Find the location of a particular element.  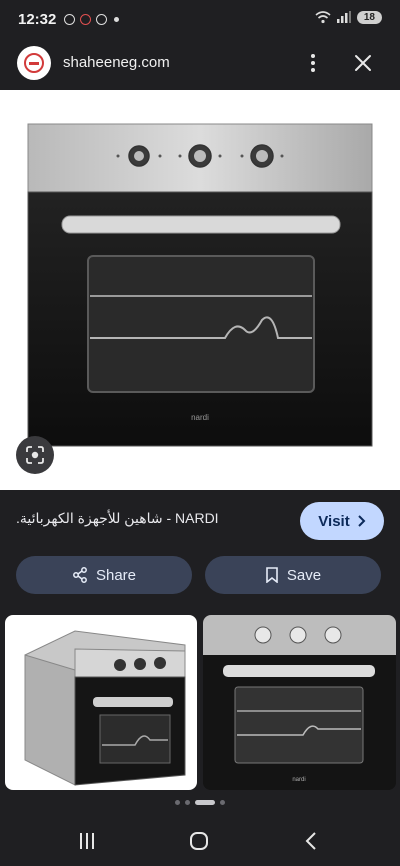

chevron-right-icon is located at coordinates (361, 521).